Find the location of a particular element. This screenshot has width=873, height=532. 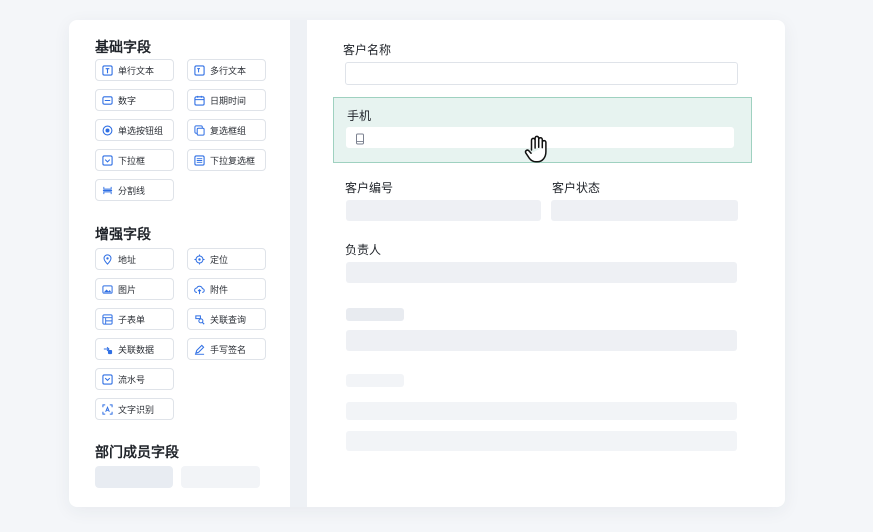

field-chip-label: 复选框组 is located at coordinates (228, 130).